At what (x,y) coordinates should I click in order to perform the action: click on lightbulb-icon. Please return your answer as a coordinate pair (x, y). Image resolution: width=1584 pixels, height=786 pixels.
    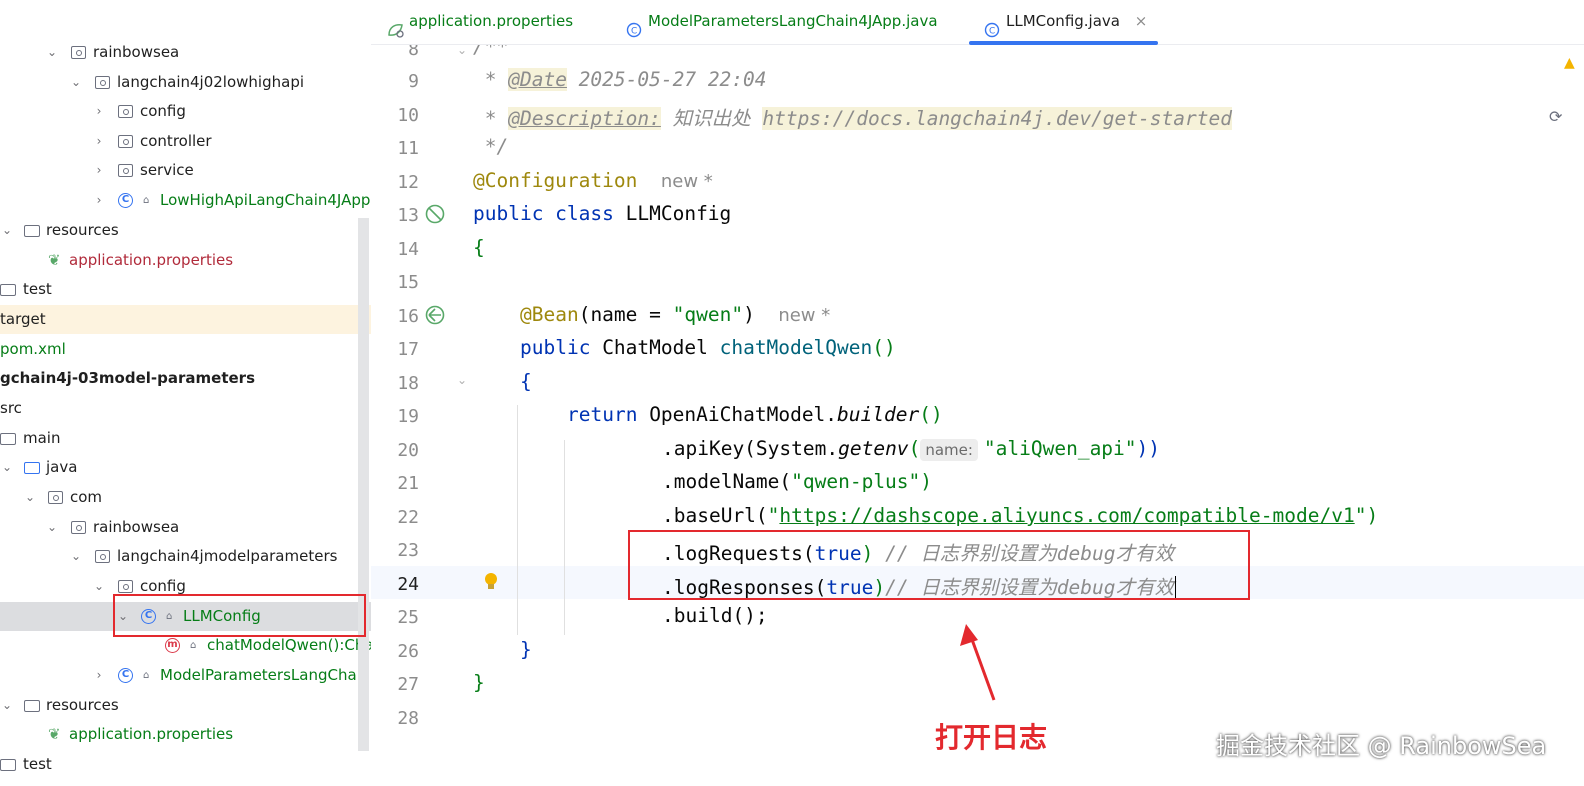
    Looking at the image, I should click on (493, 582).